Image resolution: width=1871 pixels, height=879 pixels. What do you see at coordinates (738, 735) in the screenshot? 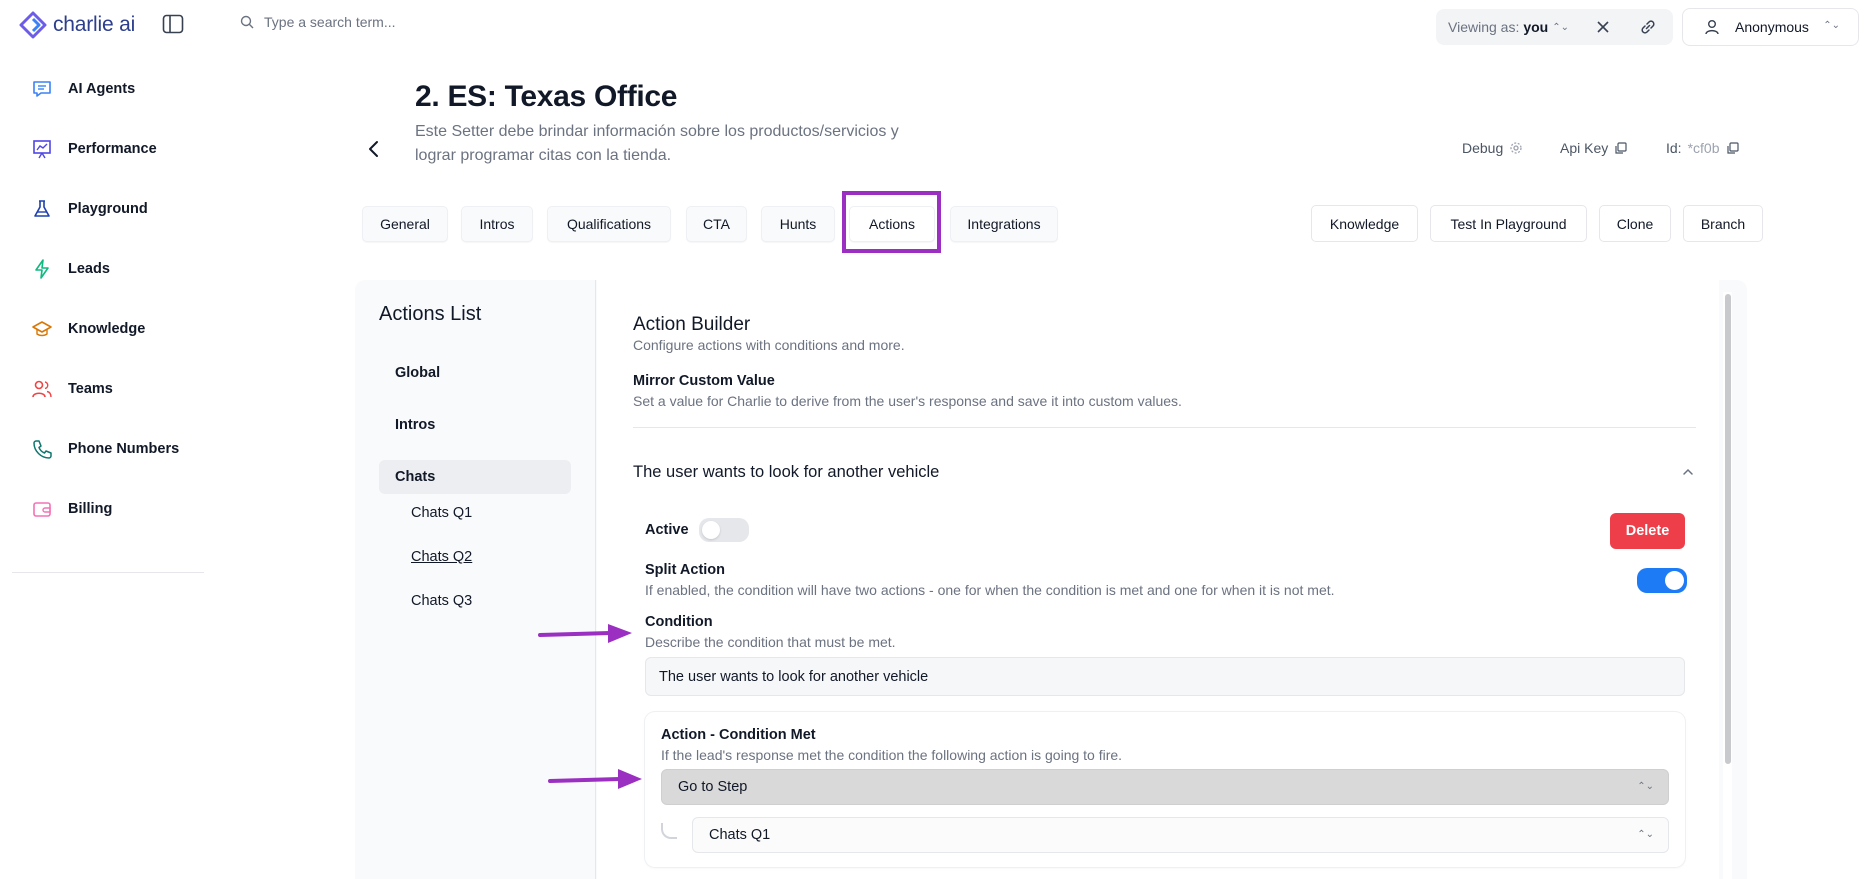
I see `condition-met-title: Action - Condition Met` at bounding box center [738, 735].